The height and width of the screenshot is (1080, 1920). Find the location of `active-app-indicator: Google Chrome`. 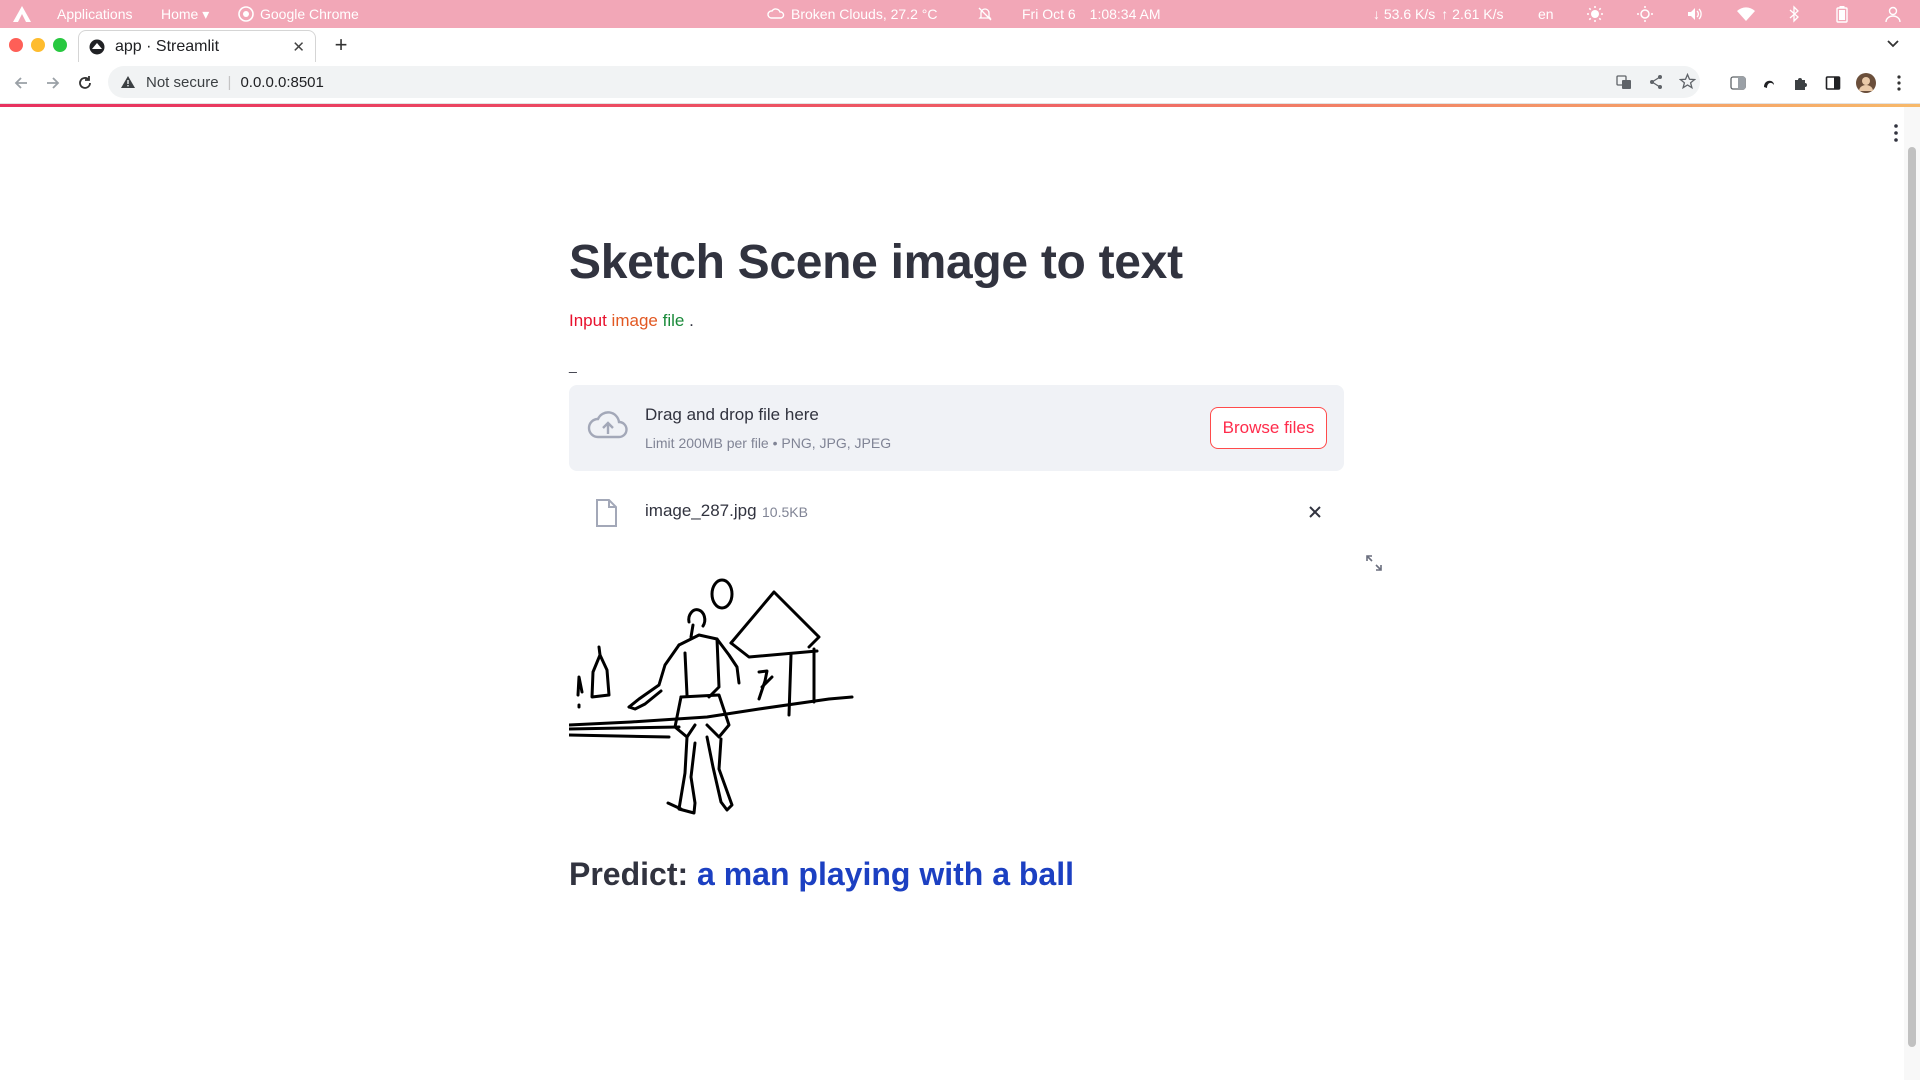

active-app-indicator: Google Chrome is located at coordinates (298, 14).